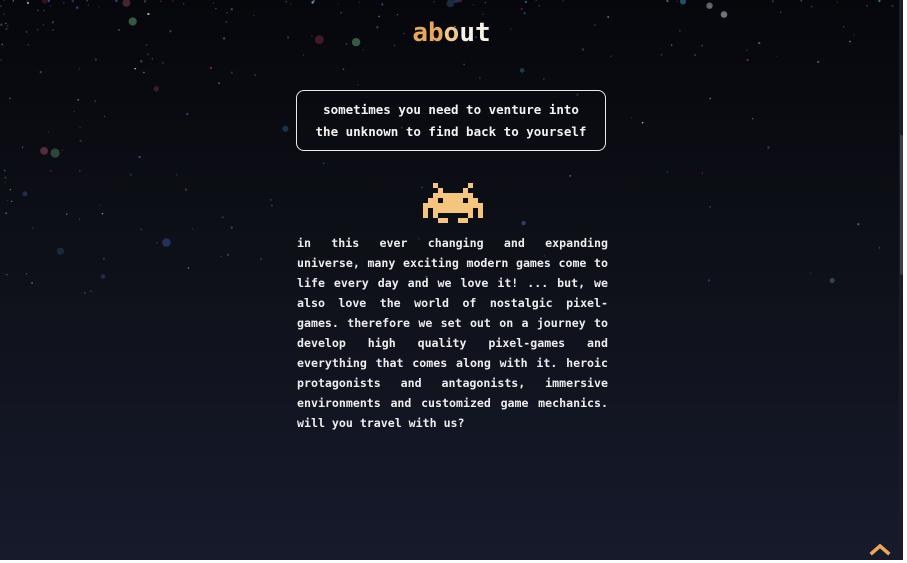 The image size is (907, 563). What do you see at coordinates (453, 203) in the screenshot?
I see `space-invader-icon` at bounding box center [453, 203].